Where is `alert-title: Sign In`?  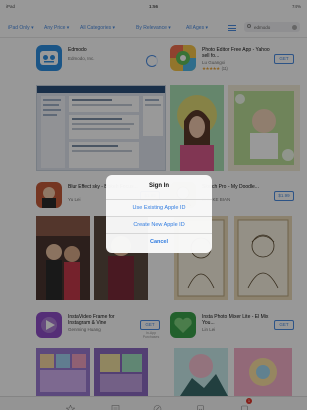
alert-title: Sign In is located at coordinates (159, 186).